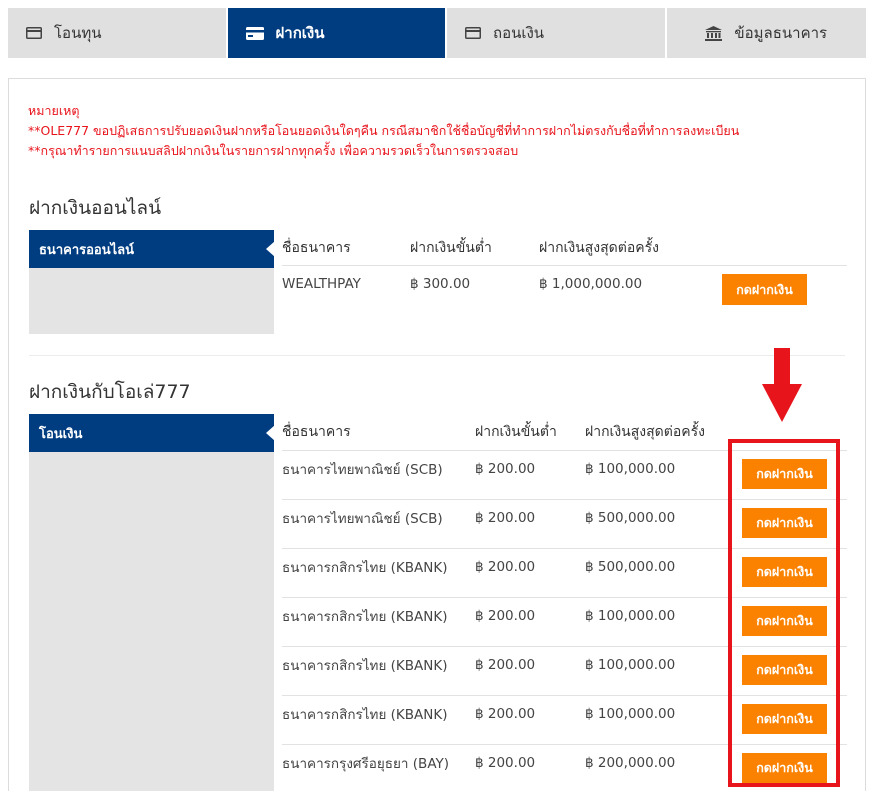 Image resolution: width=874 pixels, height=791 pixels. Describe the element at coordinates (117, 33) in the screenshot. I see `tab-transfer-funds: โอนทุน` at that location.